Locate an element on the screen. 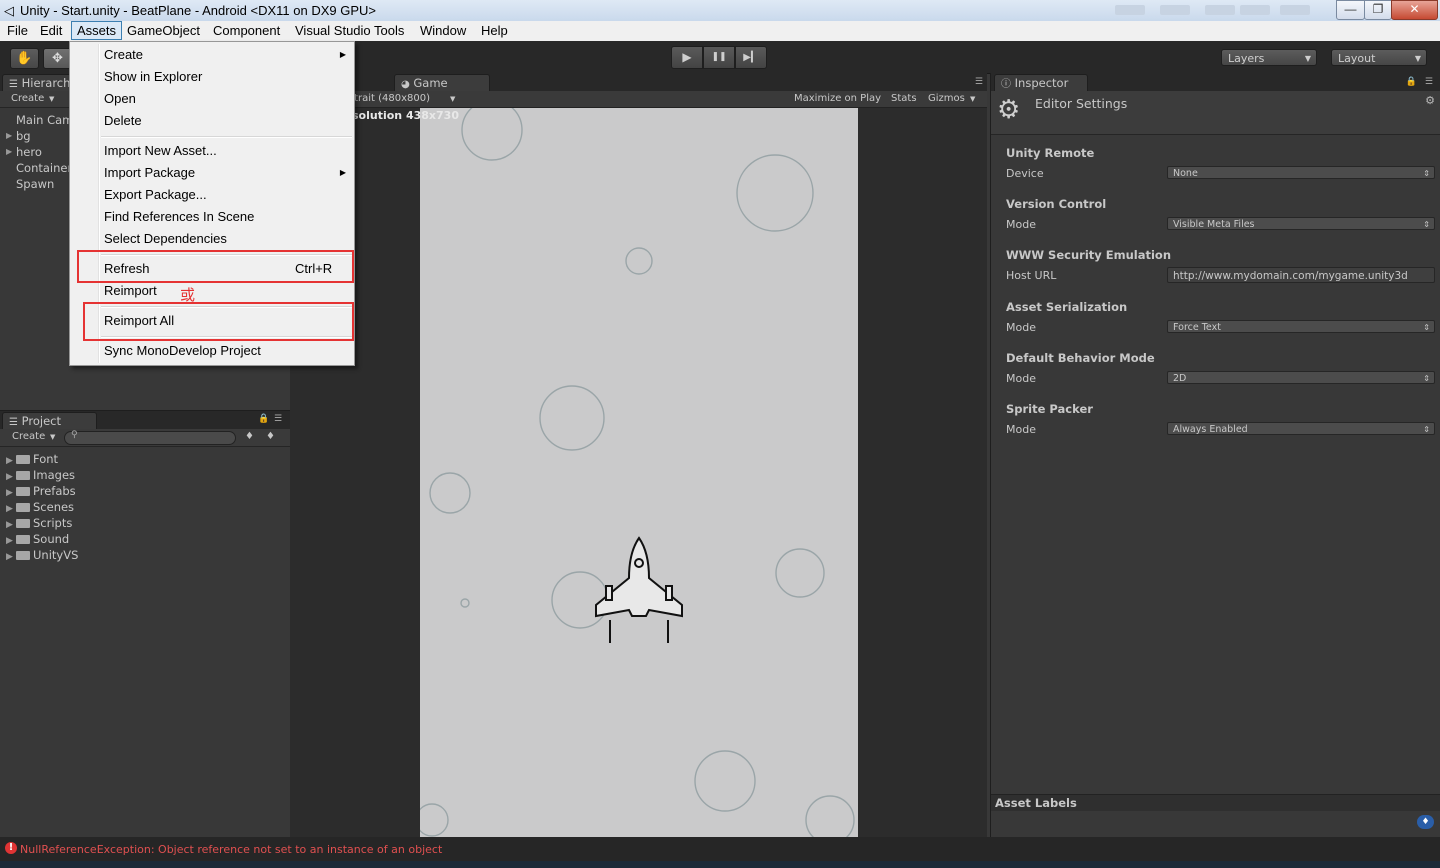 This screenshot has height=868, width=1440. gizmos-toggle: Gizmos is located at coordinates (946, 99).